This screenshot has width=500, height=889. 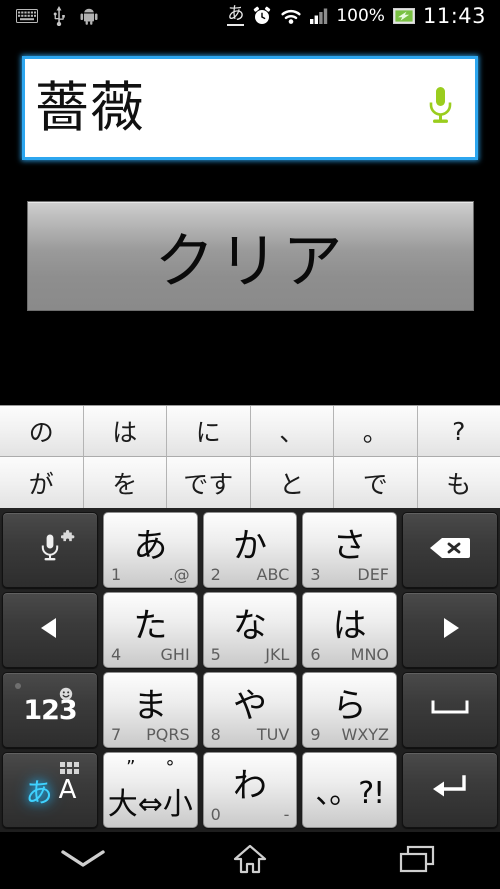 I want to click on recents-button, so click(x=416, y=860).